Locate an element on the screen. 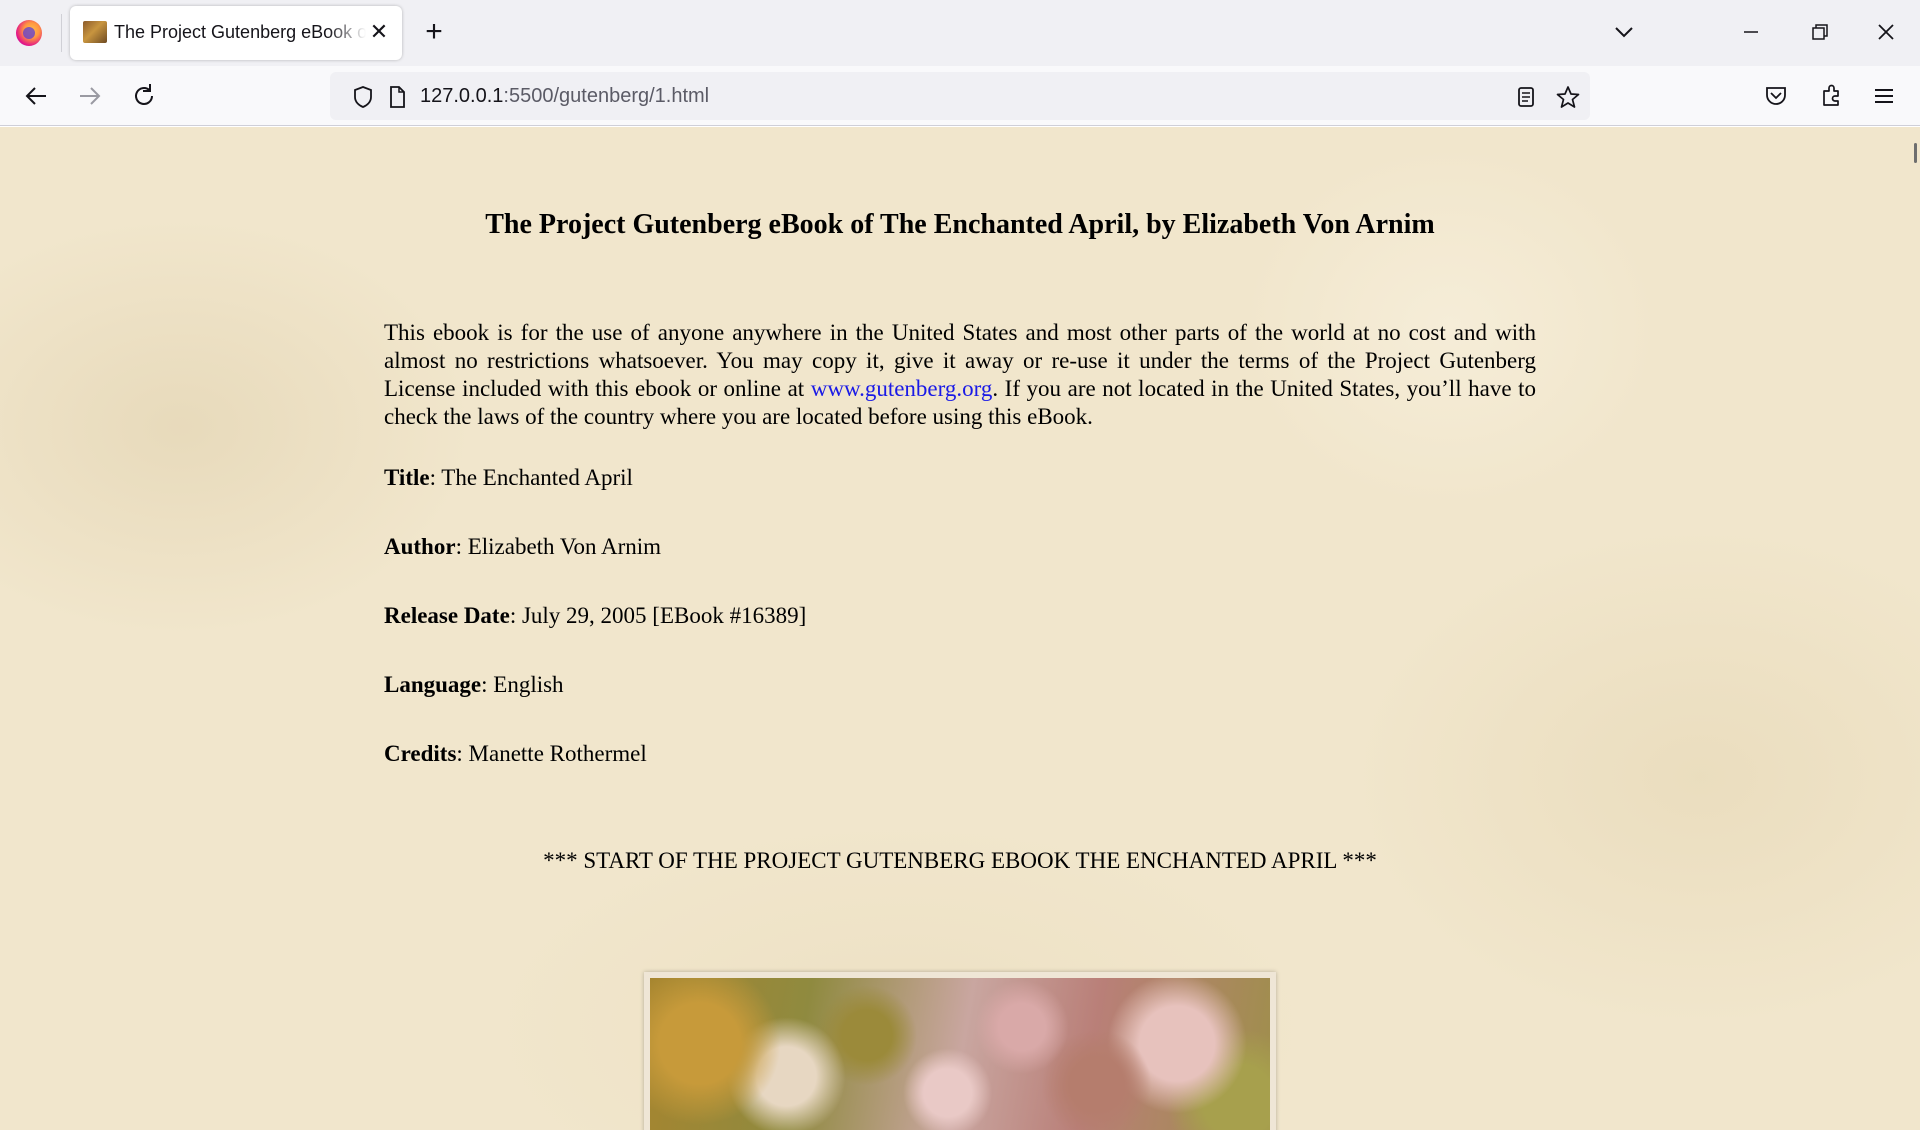 This screenshot has width=1920, height=1130. meta-language: Language: English is located at coordinates (960, 685).